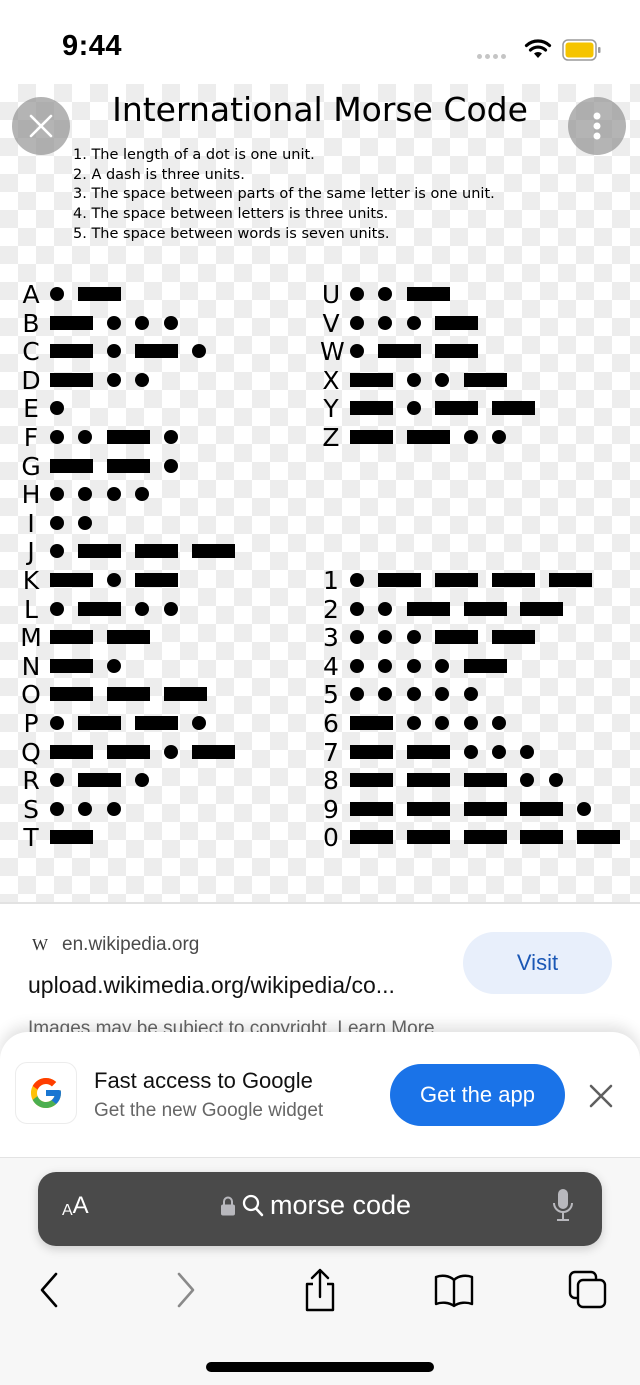 The image size is (640, 1385). What do you see at coordinates (331, 781) in the screenshot?
I see `morse-char-label: 8` at bounding box center [331, 781].